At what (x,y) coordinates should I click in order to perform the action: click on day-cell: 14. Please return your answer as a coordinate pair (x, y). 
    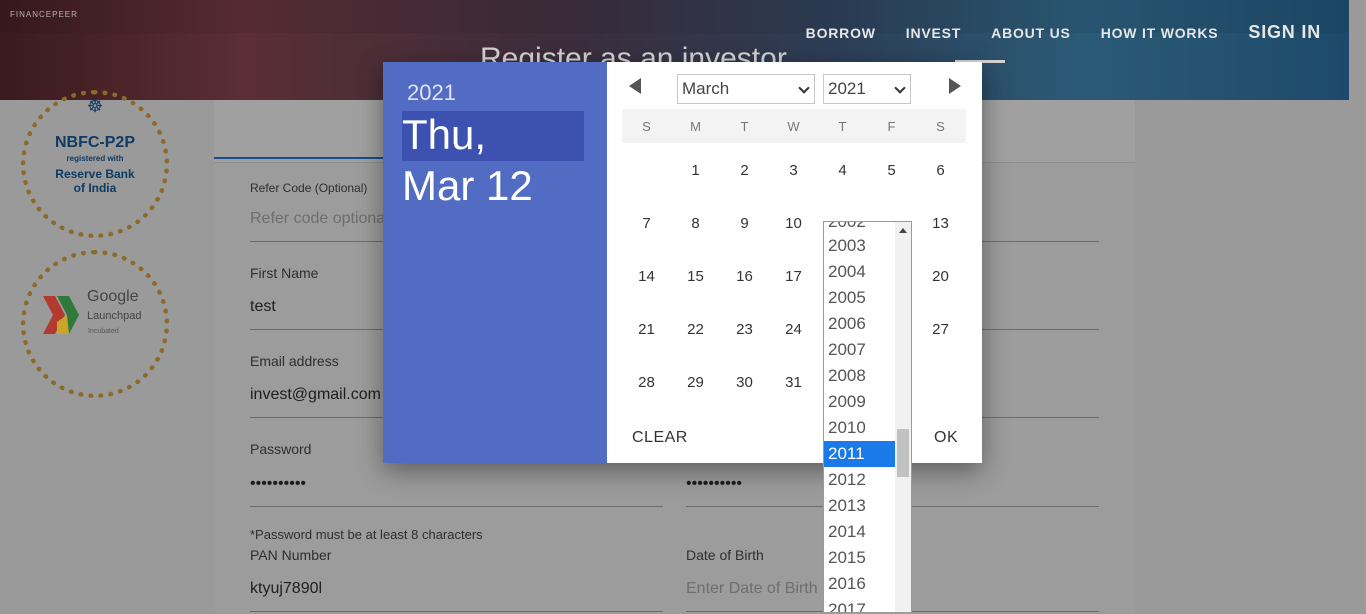
    Looking at the image, I should click on (646, 276).